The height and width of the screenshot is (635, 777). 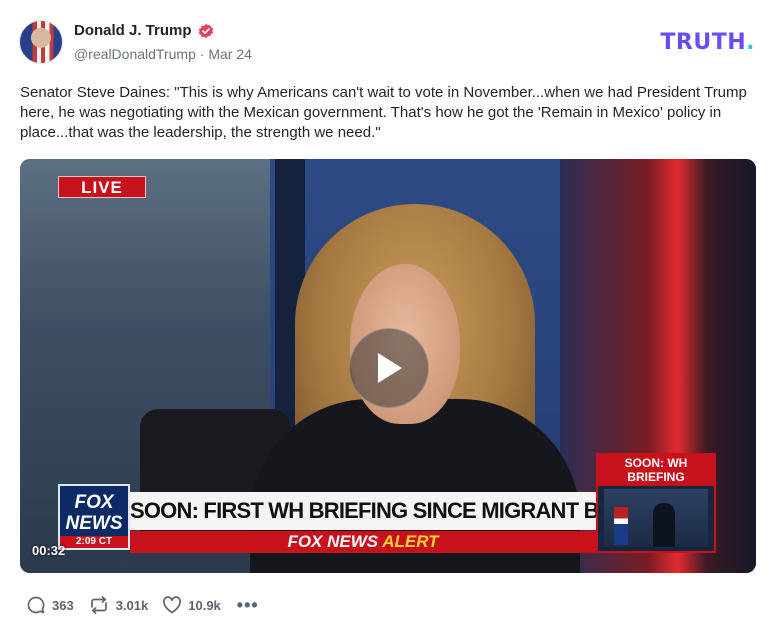 I want to click on truth-logo: TRUTH., so click(x=707, y=42).